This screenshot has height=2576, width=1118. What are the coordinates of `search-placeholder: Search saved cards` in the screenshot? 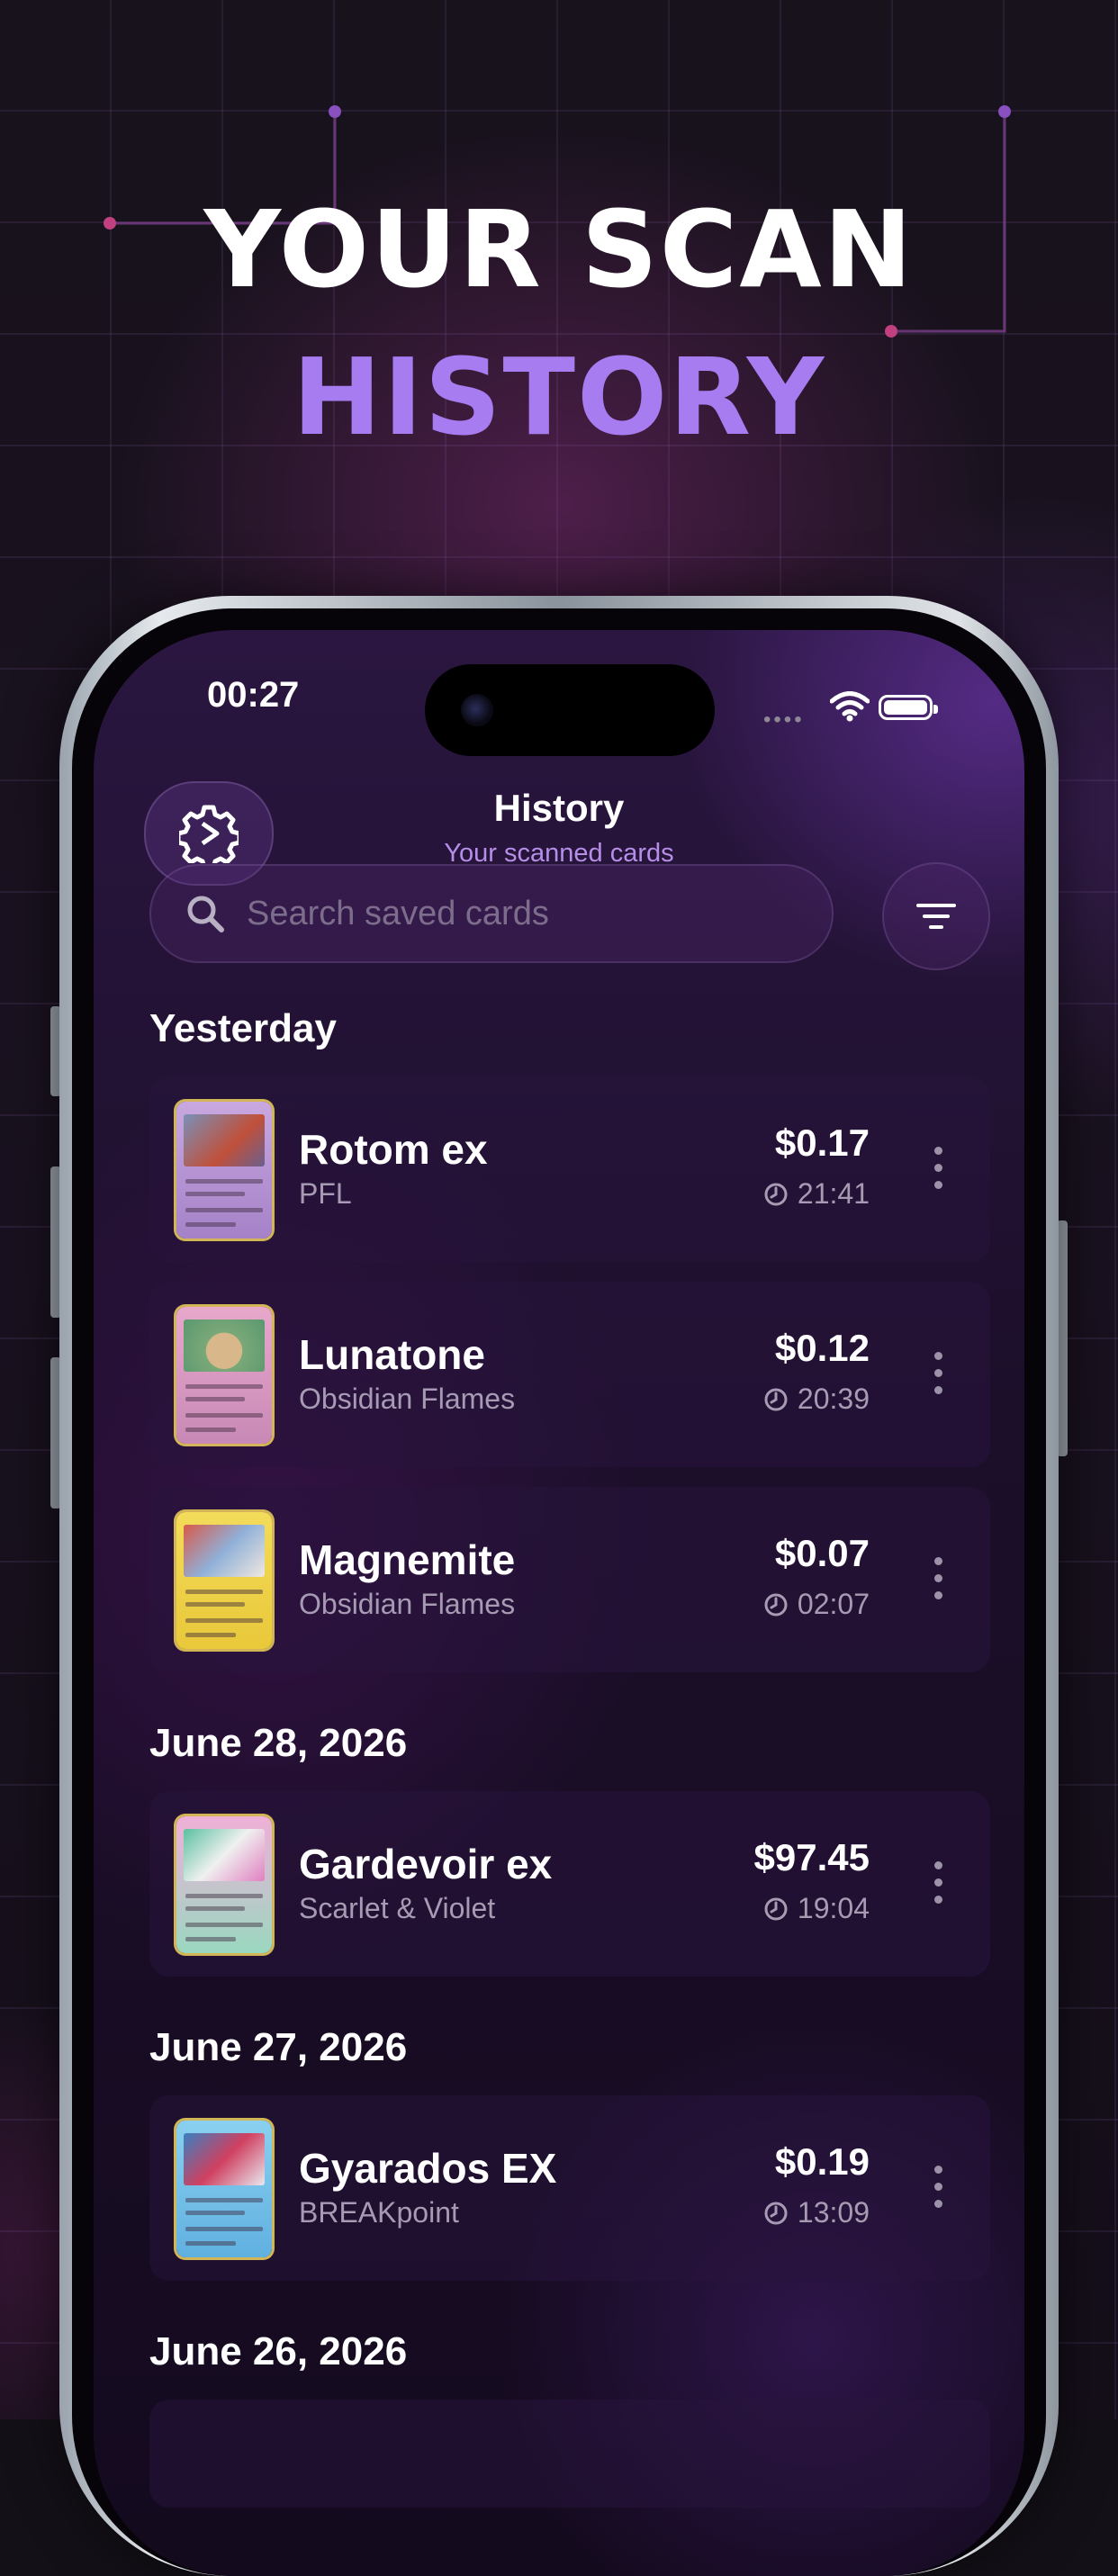 It's located at (398, 913).